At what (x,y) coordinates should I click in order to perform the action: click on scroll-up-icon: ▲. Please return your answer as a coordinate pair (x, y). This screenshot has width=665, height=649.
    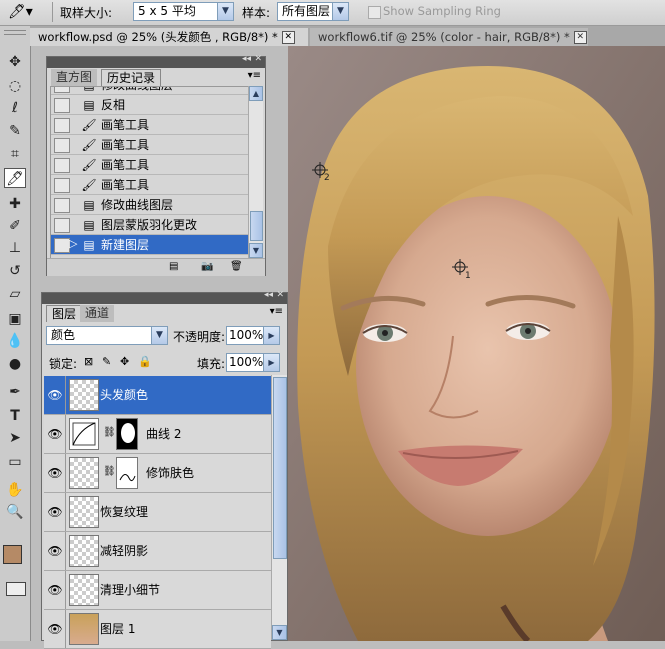
    Looking at the image, I should click on (256, 93).